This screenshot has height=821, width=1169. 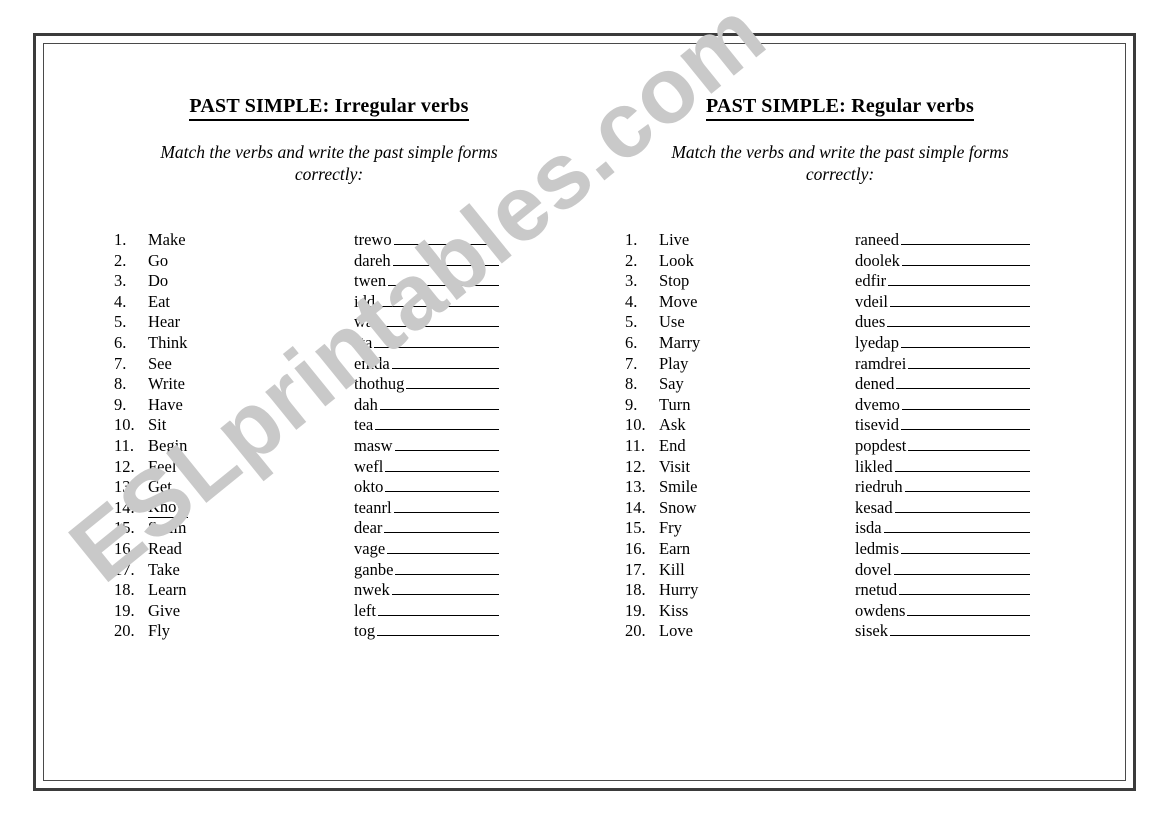 What do you see at coordinates (635, 528) in the screenshot?
I see `verb-item-number: 15.` at bounding box center [635, 528].